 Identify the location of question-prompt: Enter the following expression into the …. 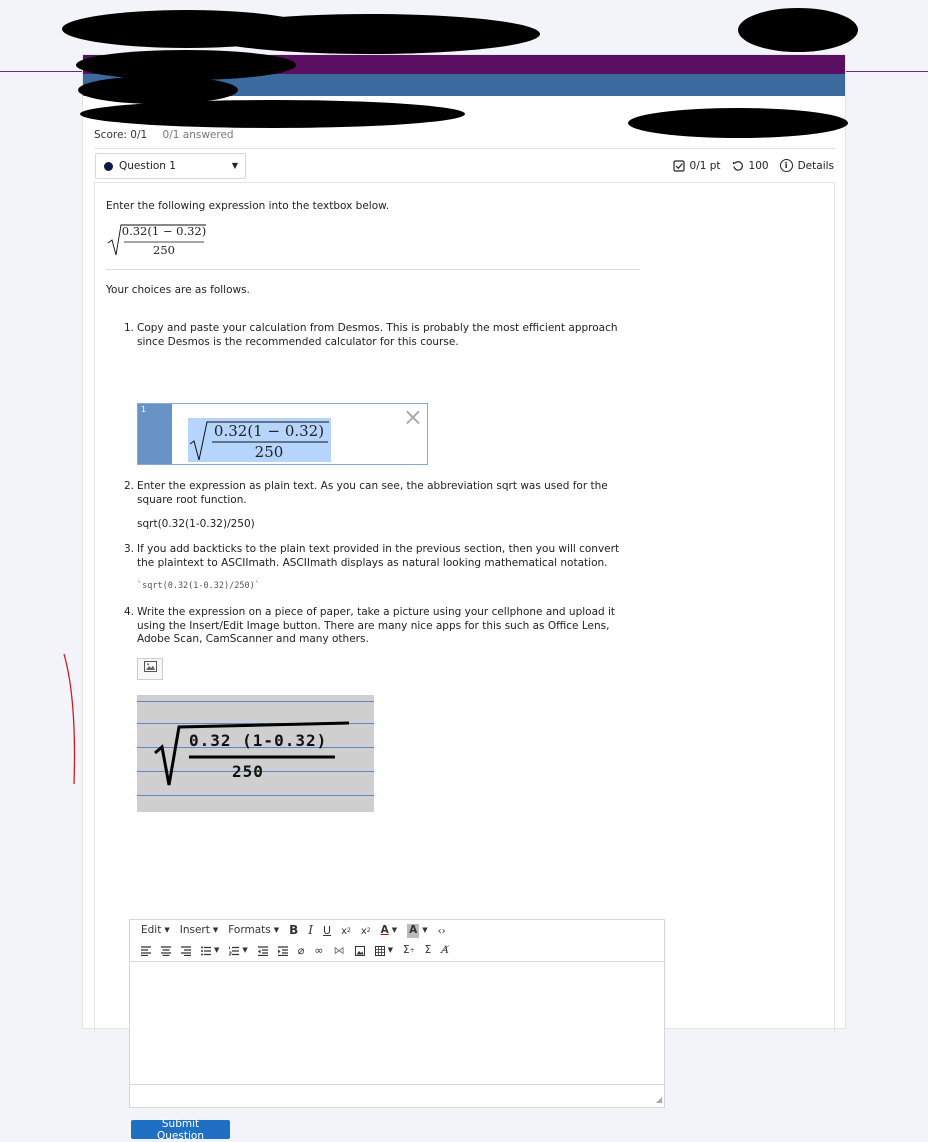
(248, 206).